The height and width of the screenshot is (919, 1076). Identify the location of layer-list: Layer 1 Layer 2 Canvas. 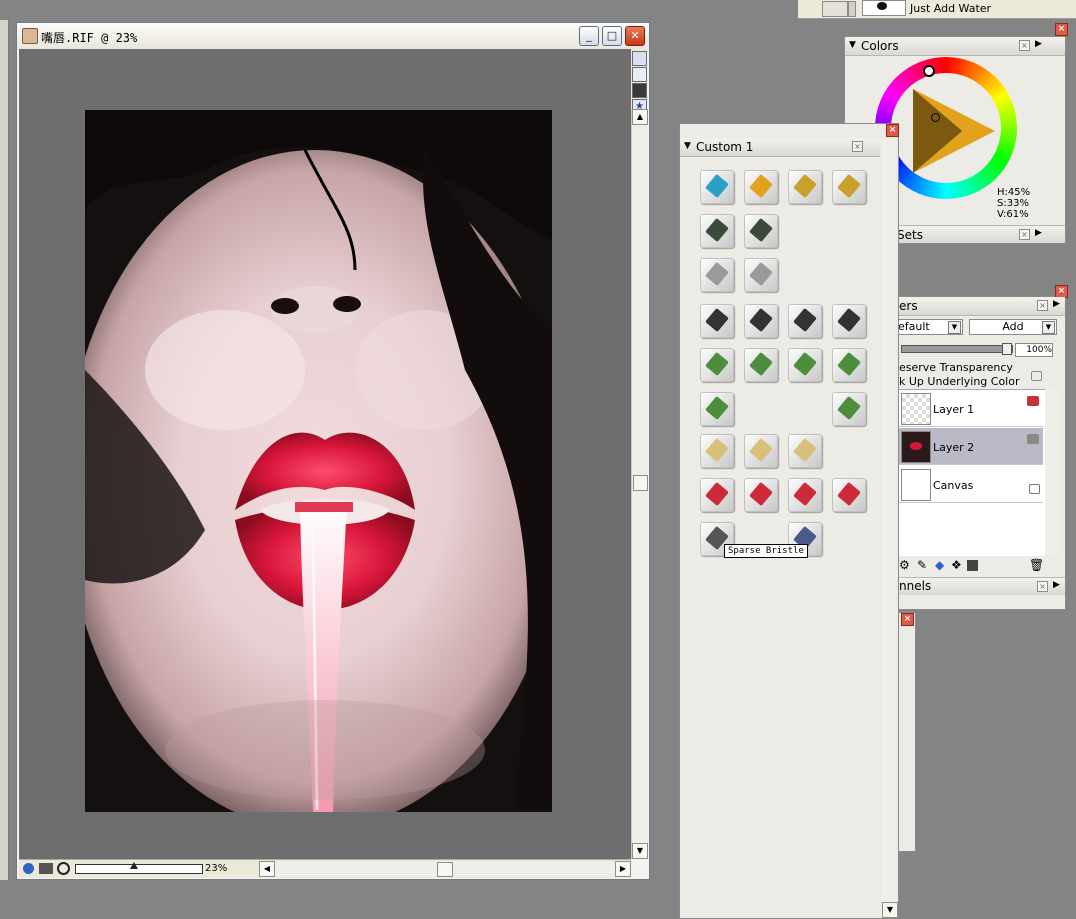
(971, 472).